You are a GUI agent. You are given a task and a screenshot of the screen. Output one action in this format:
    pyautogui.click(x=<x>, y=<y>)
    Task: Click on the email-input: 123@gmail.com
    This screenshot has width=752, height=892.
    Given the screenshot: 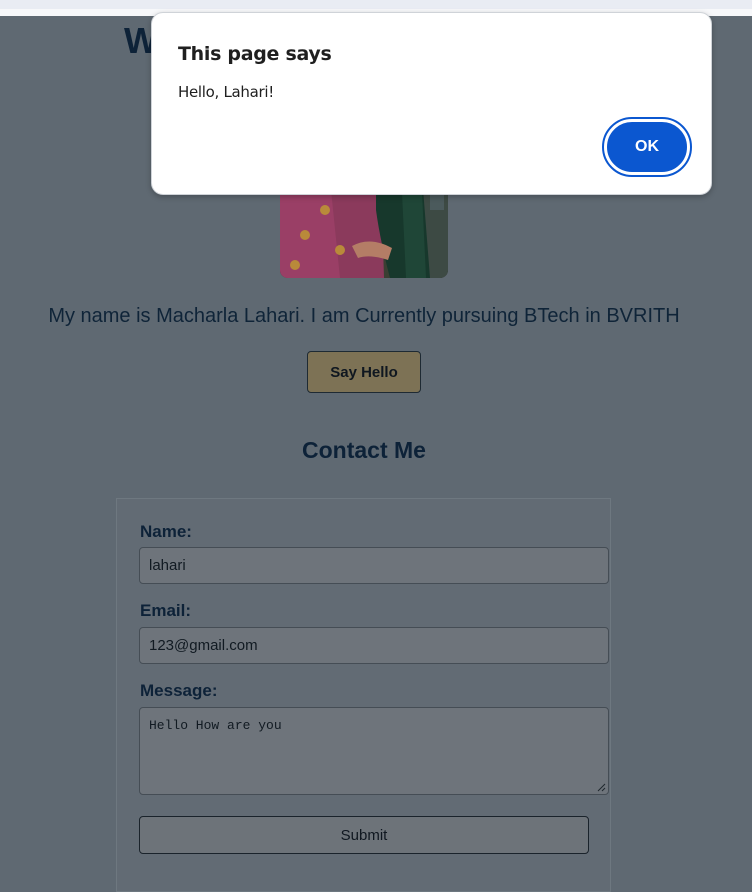 What is the action you would take?
    pyautogui.click(x=374, y=645)
    